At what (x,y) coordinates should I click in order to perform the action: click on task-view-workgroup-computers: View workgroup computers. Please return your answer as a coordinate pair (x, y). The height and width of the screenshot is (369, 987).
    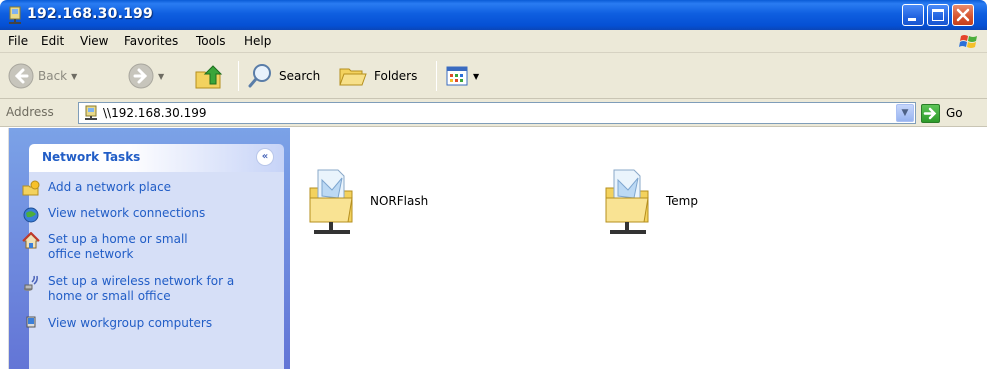
    Looking at the image, I should click on (117, 325).